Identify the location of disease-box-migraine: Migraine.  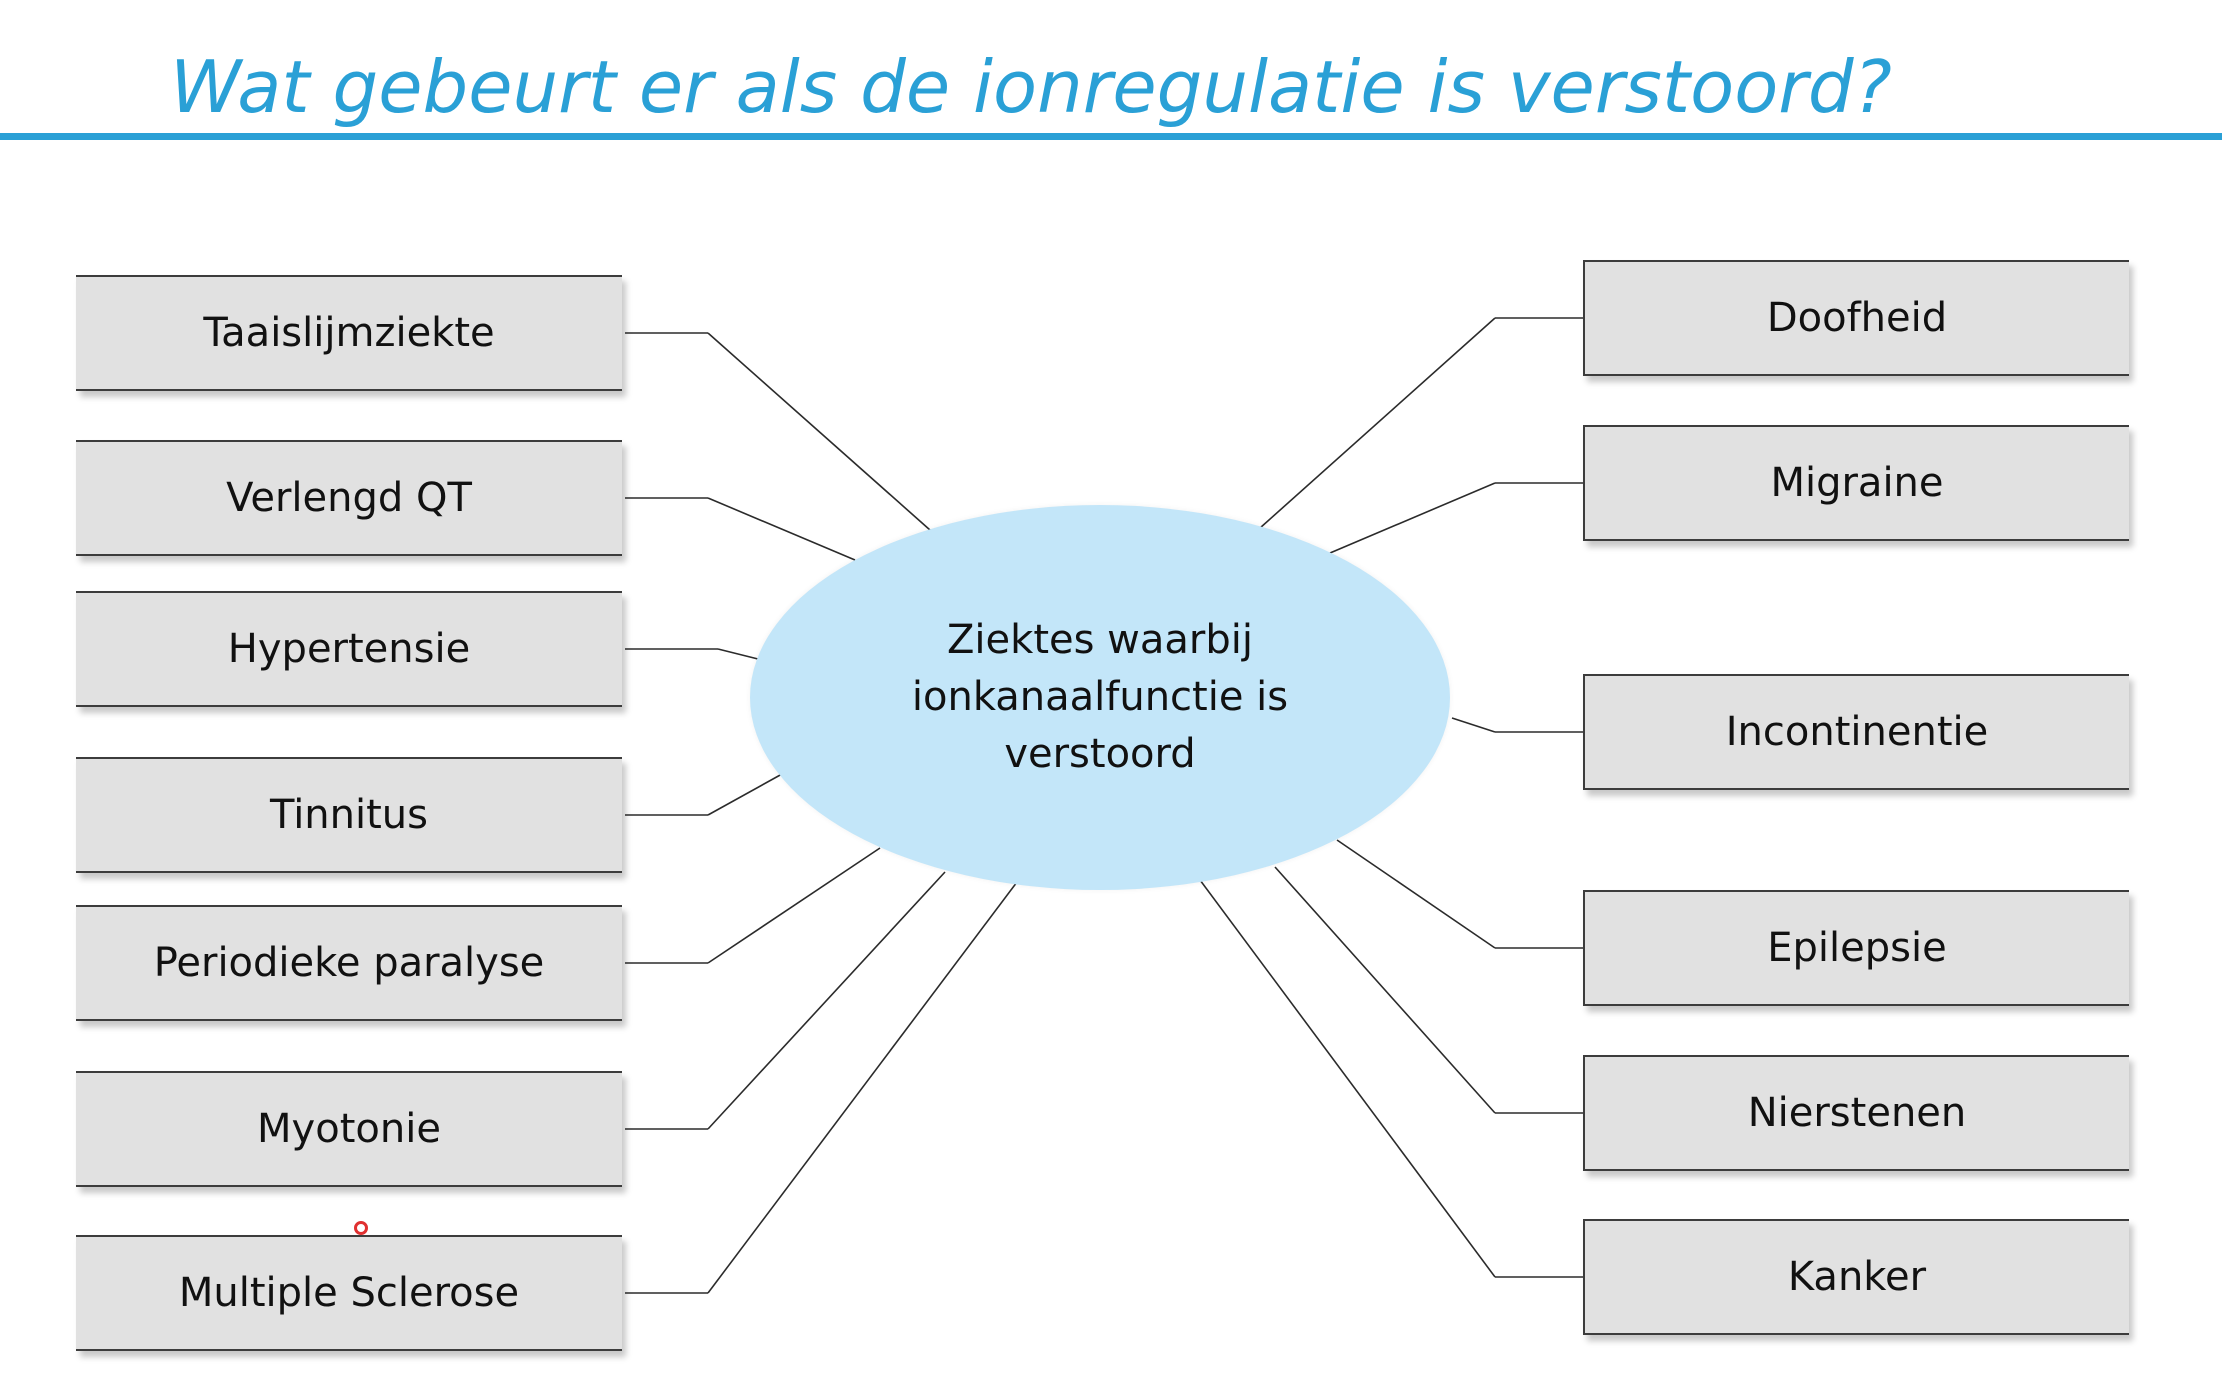
(1856, 483).